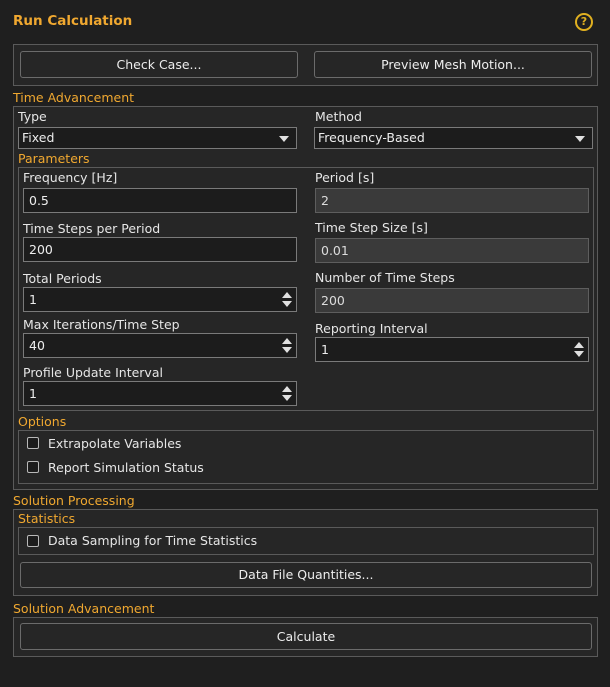  Describe the element at coordinates (160, 393) in the screenshot. I see `profile-update-stepper: 1` at that location.